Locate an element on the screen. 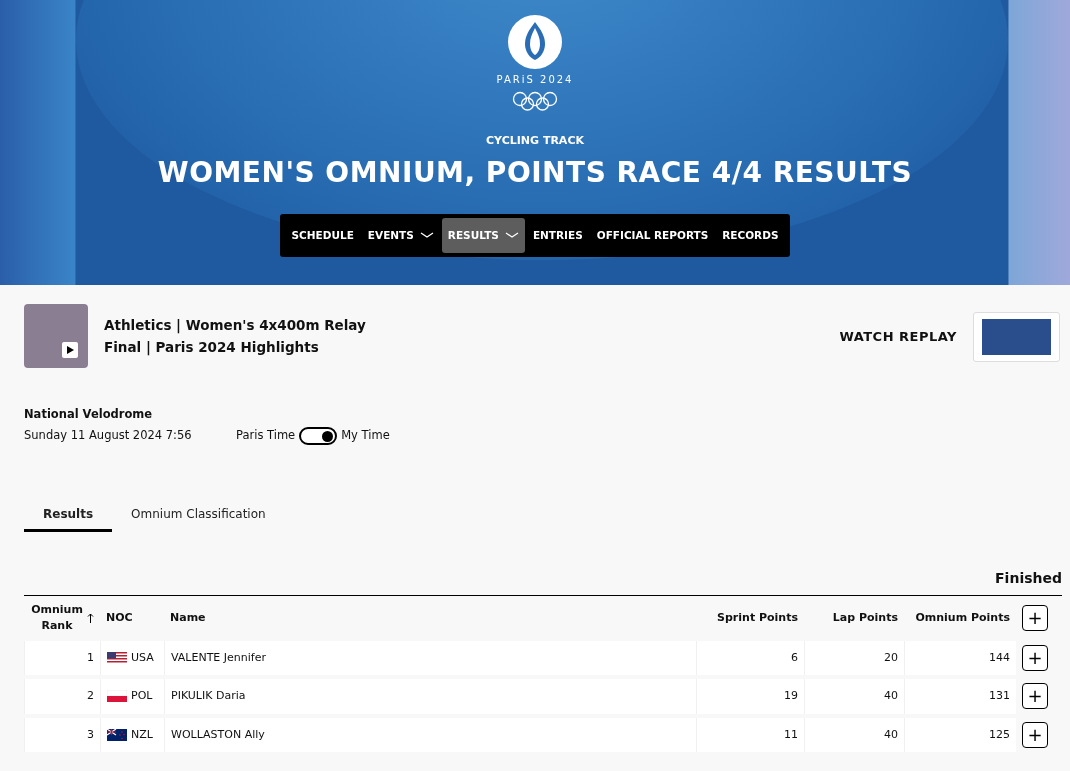 This screenshot has width=1070, height=771. nav-item: OFFICIAL REPORTS is located at coordinates (652, 235).